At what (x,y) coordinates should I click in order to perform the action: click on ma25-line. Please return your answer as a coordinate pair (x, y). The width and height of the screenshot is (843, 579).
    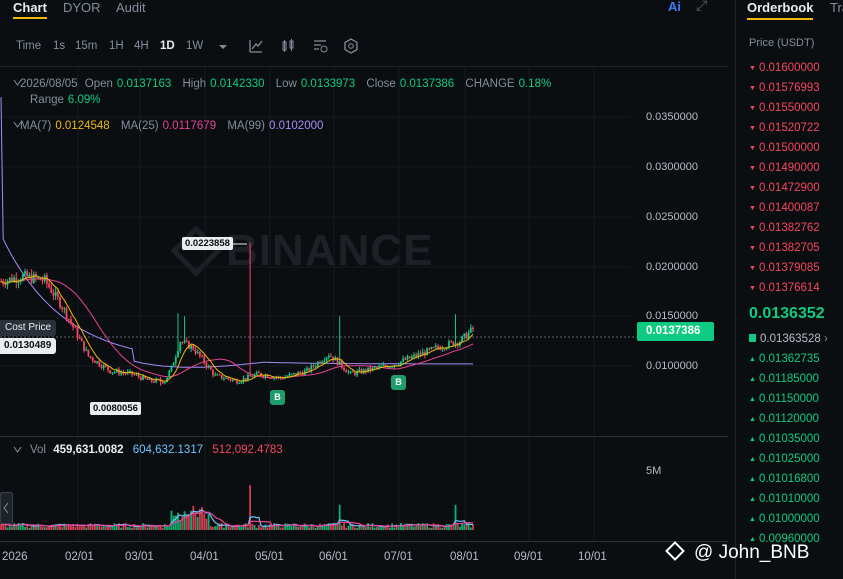
    Looking at the image, I should click on (237, 328).